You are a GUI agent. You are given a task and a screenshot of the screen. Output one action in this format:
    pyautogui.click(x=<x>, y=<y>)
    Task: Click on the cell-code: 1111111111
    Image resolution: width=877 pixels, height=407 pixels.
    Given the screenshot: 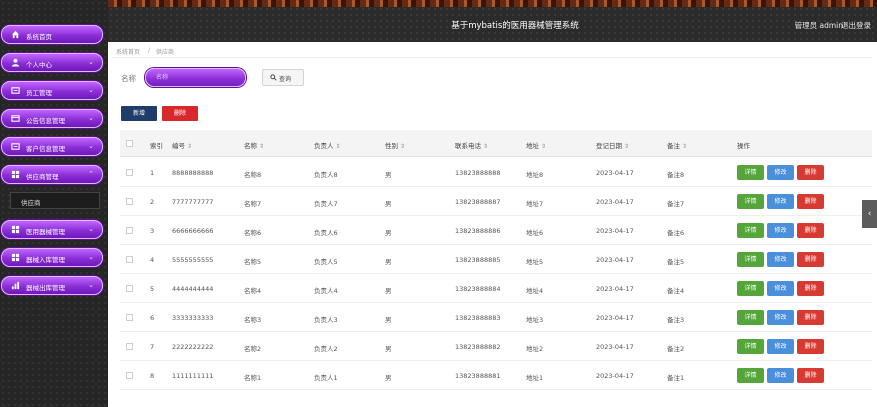 What is the action you would take?
    pyautogui.click(x=193, y=376)
    